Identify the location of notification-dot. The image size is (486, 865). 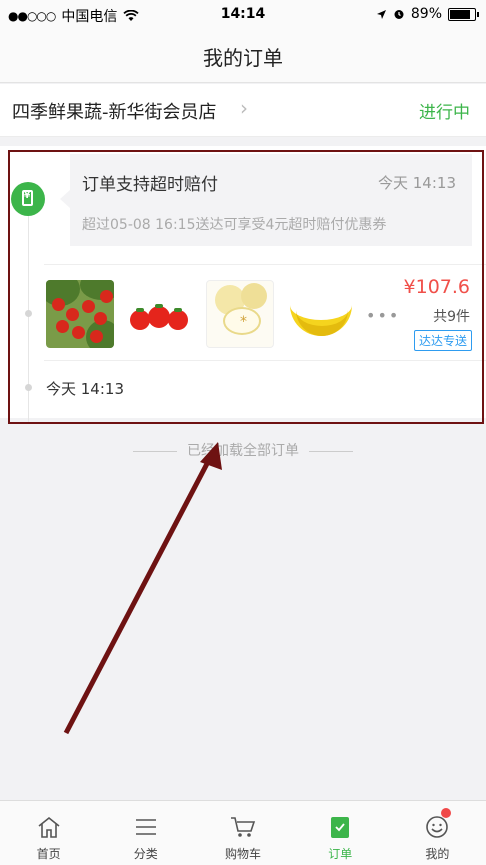
(445, 813).